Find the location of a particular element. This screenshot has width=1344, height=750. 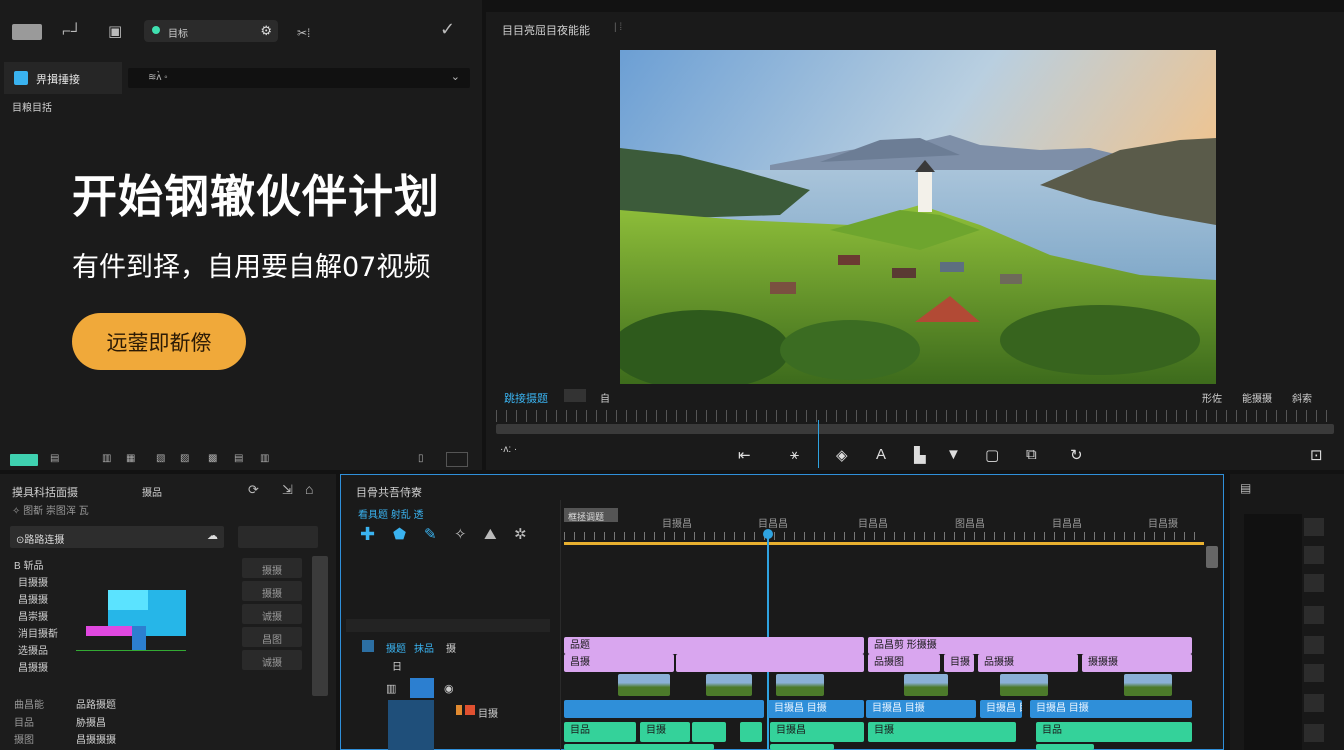

purple-sub-0: 昌摄 is located at coordinates (619, 663).